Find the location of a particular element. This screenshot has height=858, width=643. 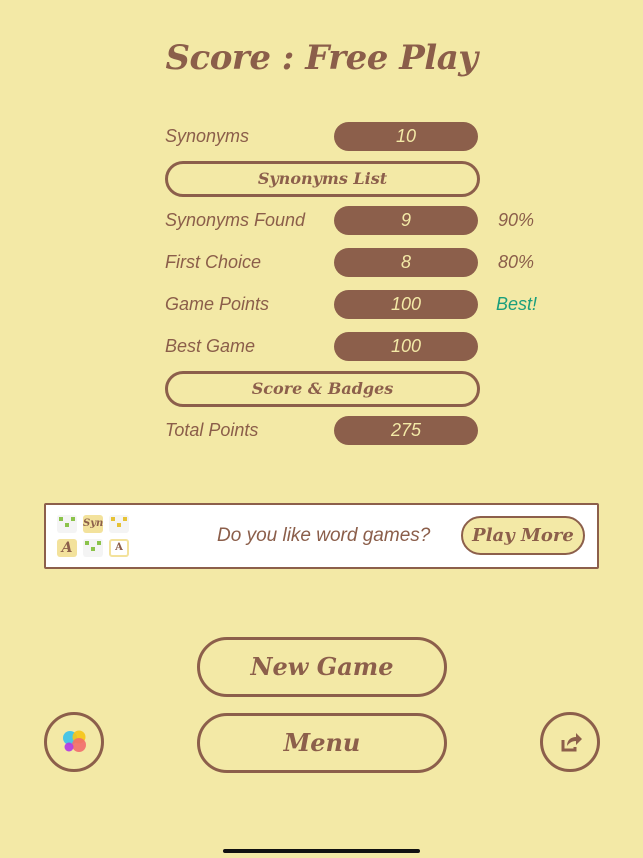

stat-label: Best Game is located at coordinates (210, 346).